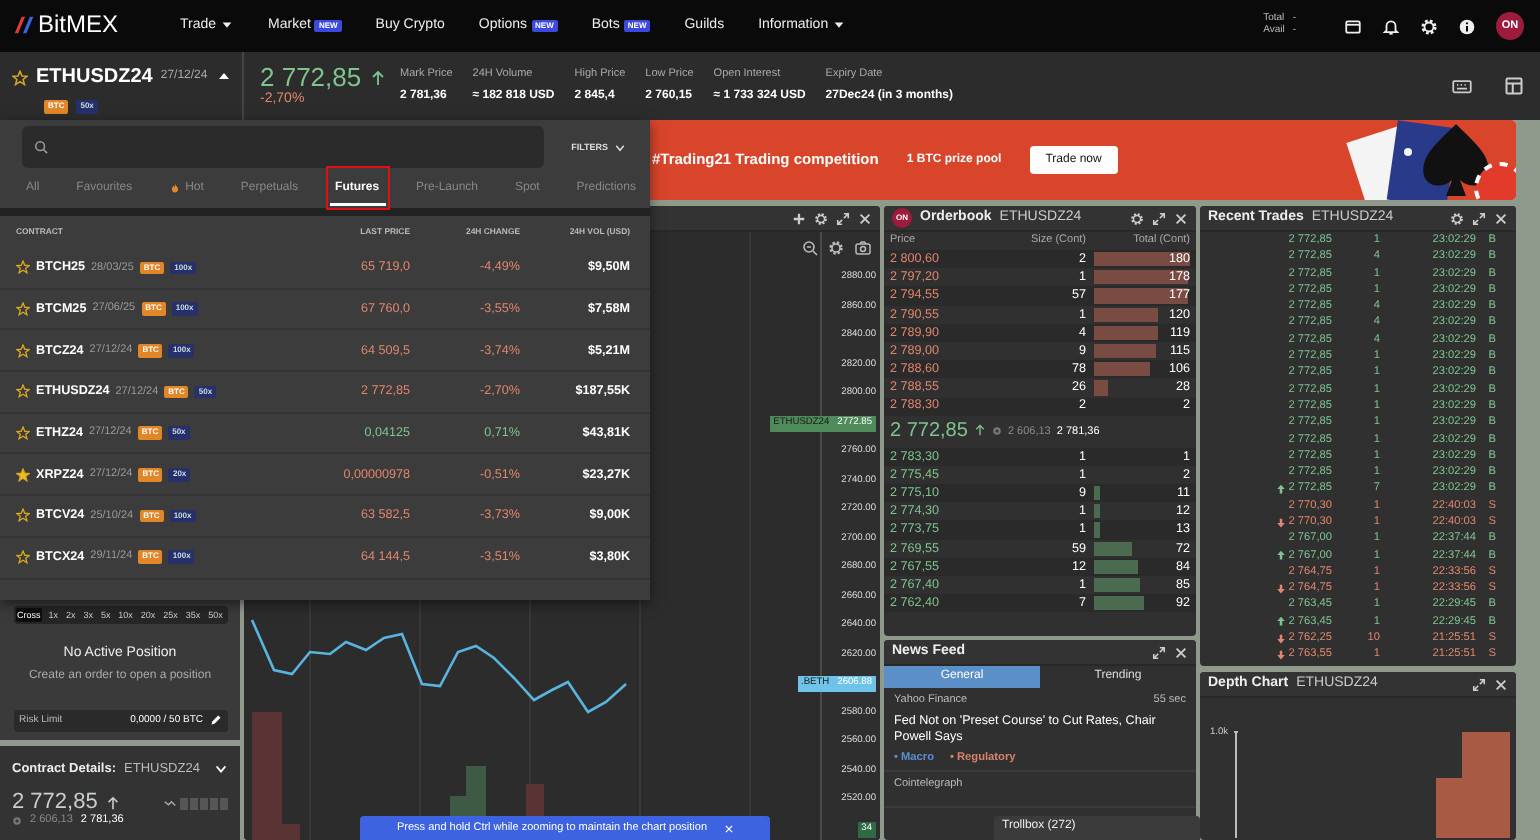 The height and width of the screenshot is (840, 1540). I want to click on flame-icon, so click(174, 187).